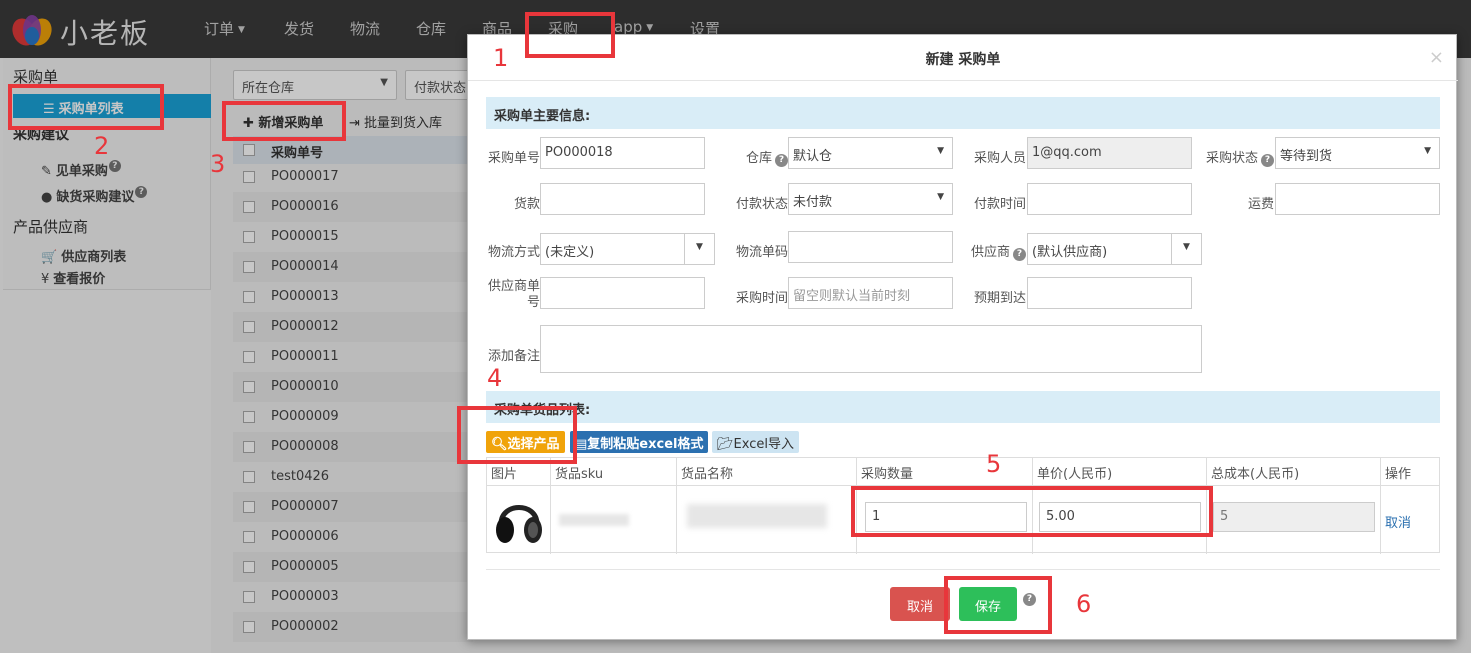 This screenshot has width=1471, height=653. What do you see at coordinates (1109, 199) in the screenshot?
I see `pay-time-input` at bounding box center [1109, 199].